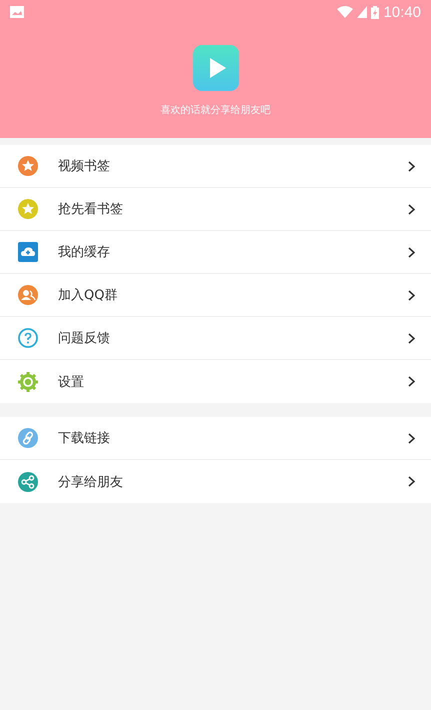  Describe the element at coordinates (215, 68) in the screenshot. I see `play-logo-icon` at that location.